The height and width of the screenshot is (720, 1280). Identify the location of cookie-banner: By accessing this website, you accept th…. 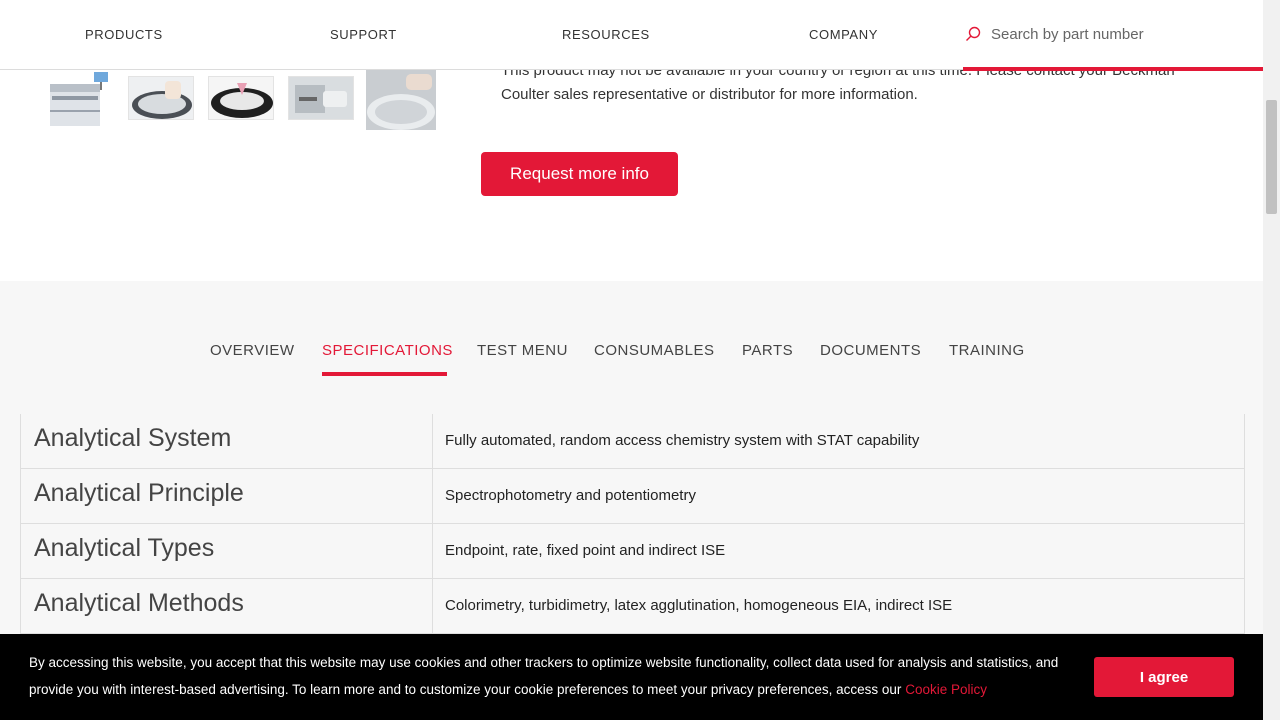
(631, 677).